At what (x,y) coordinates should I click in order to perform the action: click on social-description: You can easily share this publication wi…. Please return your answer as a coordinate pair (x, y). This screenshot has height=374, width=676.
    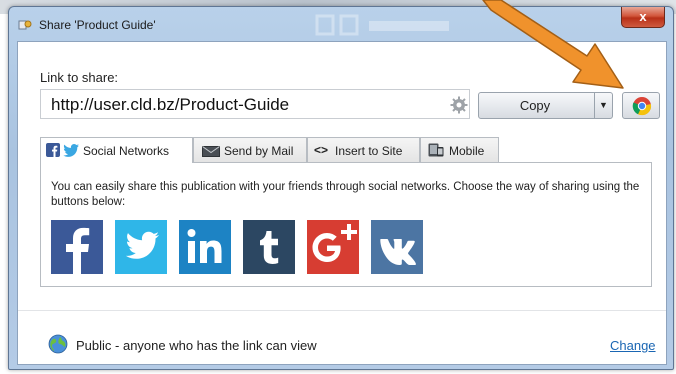
    Looking at the image, I should click on (345, 194).